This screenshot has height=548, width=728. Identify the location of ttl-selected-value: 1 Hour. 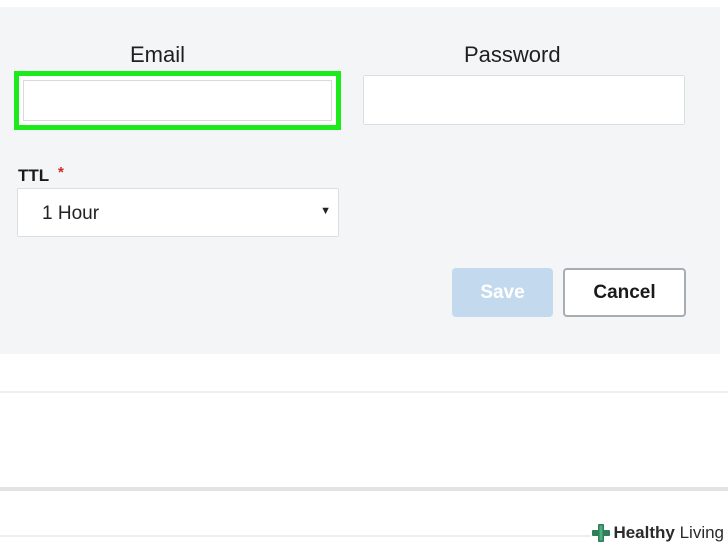
(71, 213).